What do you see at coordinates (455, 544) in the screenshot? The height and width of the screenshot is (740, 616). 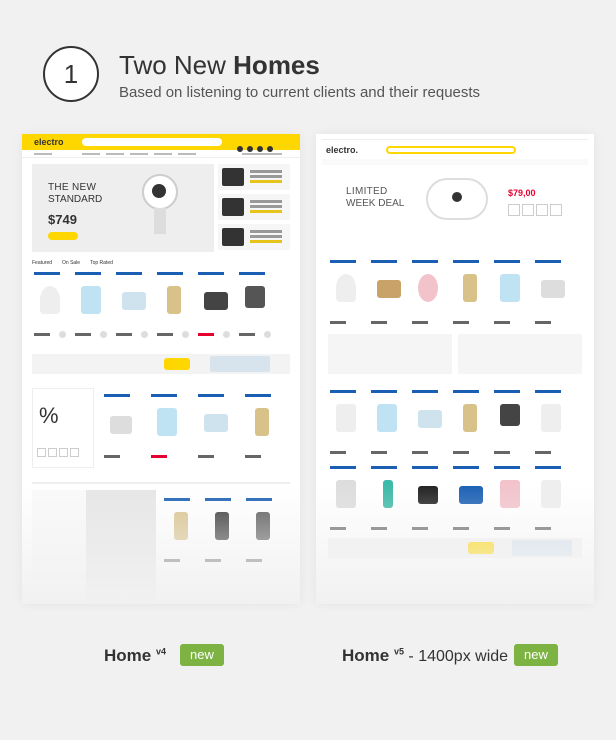 I see `home5-fade` at bounding box center [455, 544].